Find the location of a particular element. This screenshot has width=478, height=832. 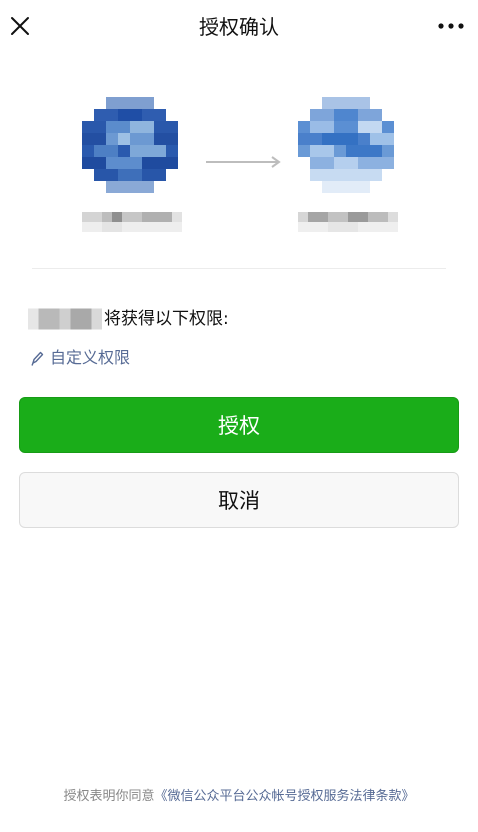

arrow-right-icon is located at coordinates (243, 162).